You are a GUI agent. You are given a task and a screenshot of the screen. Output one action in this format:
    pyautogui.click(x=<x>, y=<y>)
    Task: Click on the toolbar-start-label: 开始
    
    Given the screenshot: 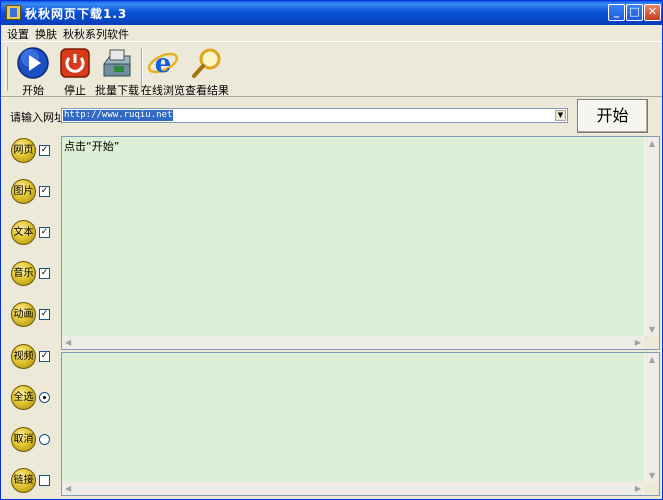 What is the action you would take?
    pyautogui.click(x=33, y=90)
    